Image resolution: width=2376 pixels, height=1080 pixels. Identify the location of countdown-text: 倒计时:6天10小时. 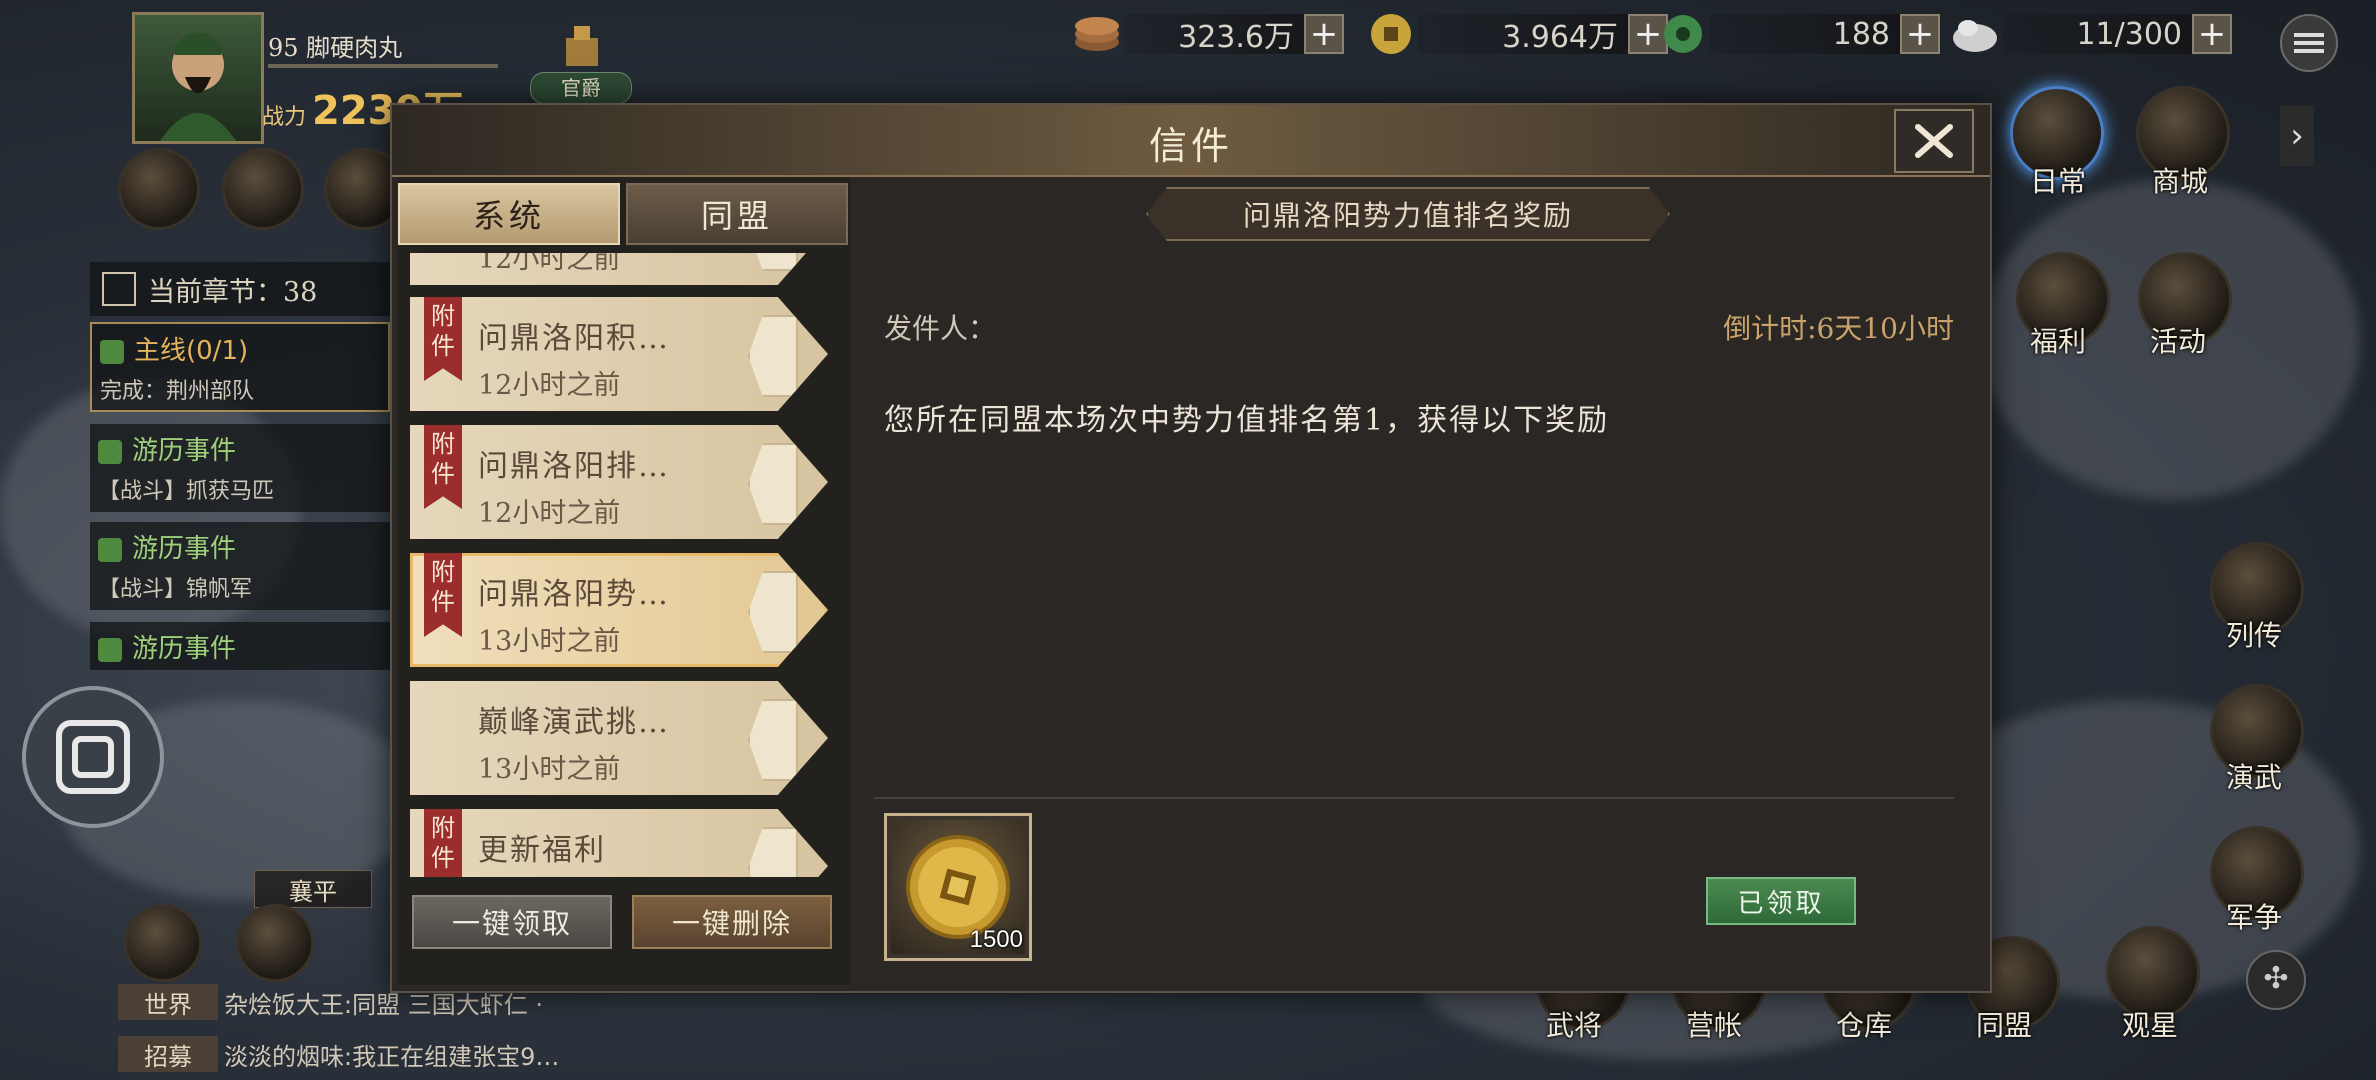
(1838, 328).